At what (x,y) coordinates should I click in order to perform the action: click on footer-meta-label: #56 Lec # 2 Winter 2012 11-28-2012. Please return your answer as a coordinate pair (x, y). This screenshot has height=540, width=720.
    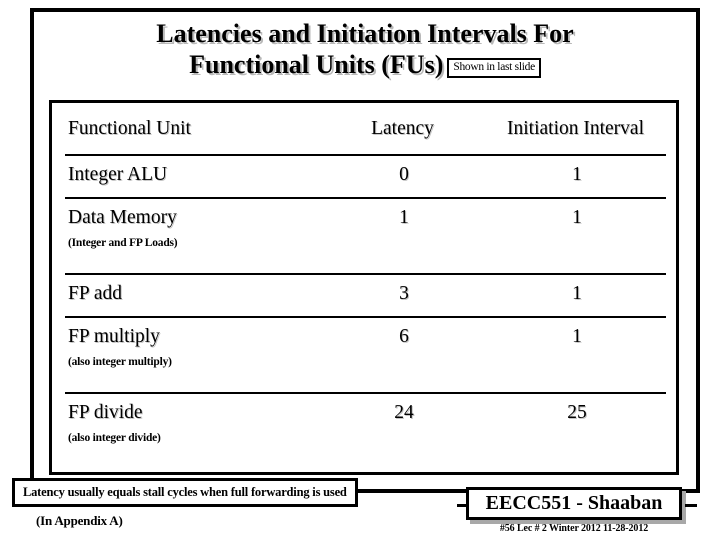
    Looking at the image, I should click on (574, 528).